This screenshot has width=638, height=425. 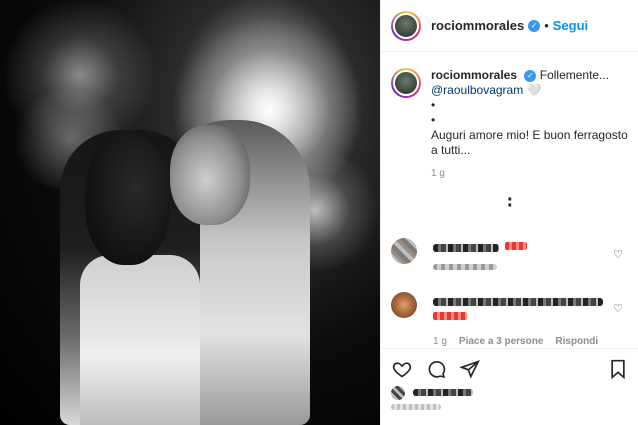 What do you see at coordinates (406, 83) in the screenshot?
I see `caption-author-avatar` at bounding box center [406, 83].